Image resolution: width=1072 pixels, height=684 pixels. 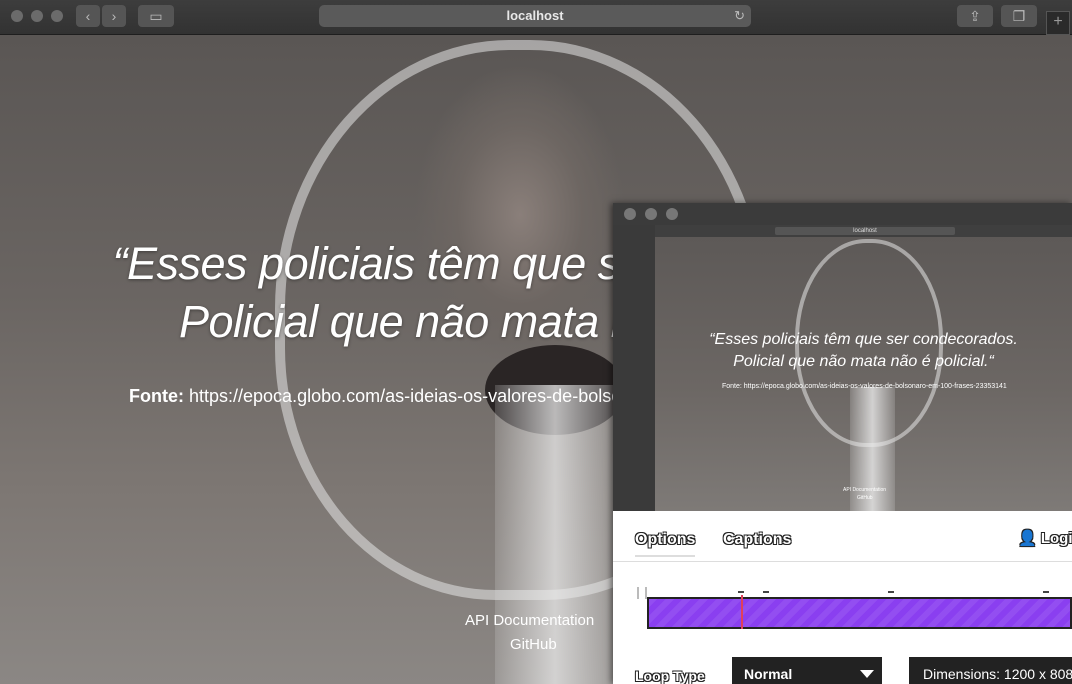 I want to click on api-documentation-link: API Documentation, so click(x=529, y=620).